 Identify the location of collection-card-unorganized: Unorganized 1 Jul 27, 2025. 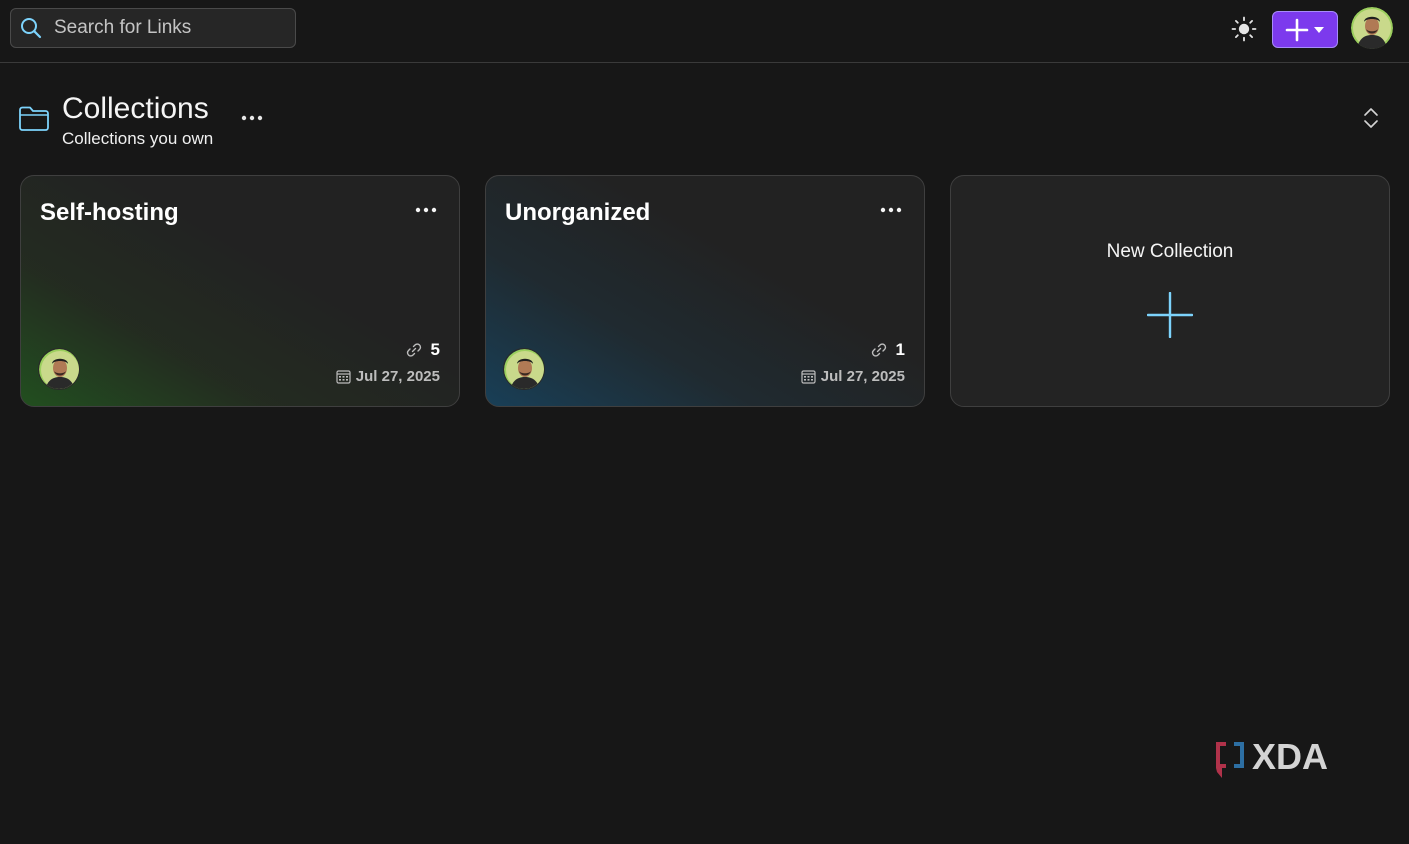
(705, 291).